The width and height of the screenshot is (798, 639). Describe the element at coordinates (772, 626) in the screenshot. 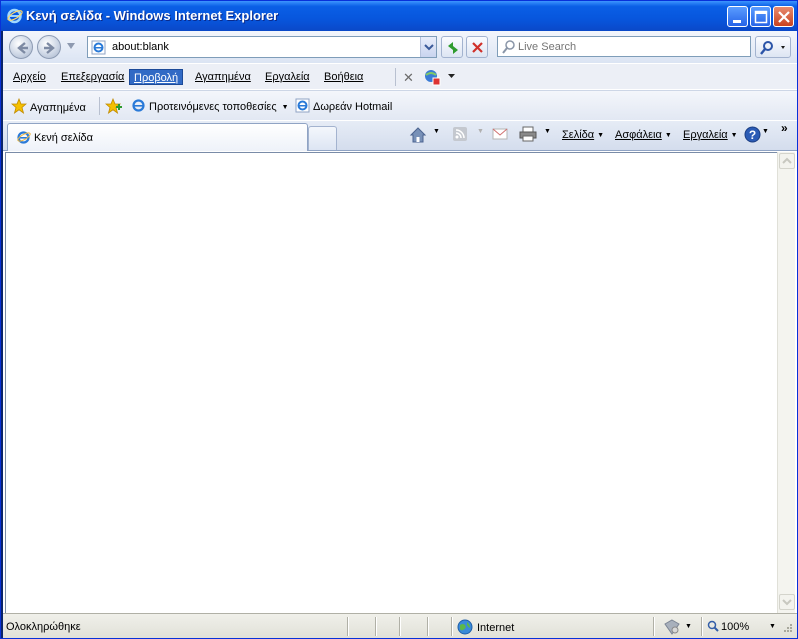

I see `zoom-dropdown-icon: ▼` at that location.